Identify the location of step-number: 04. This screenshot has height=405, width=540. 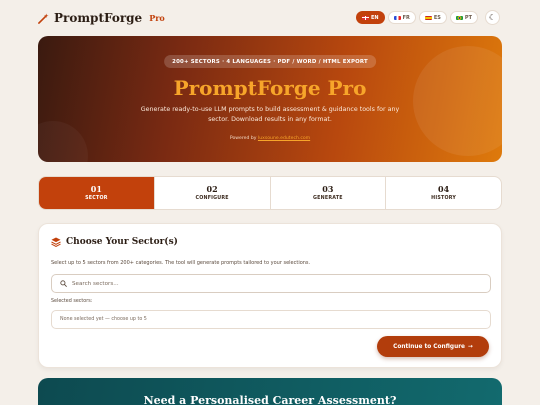
(444, 189).